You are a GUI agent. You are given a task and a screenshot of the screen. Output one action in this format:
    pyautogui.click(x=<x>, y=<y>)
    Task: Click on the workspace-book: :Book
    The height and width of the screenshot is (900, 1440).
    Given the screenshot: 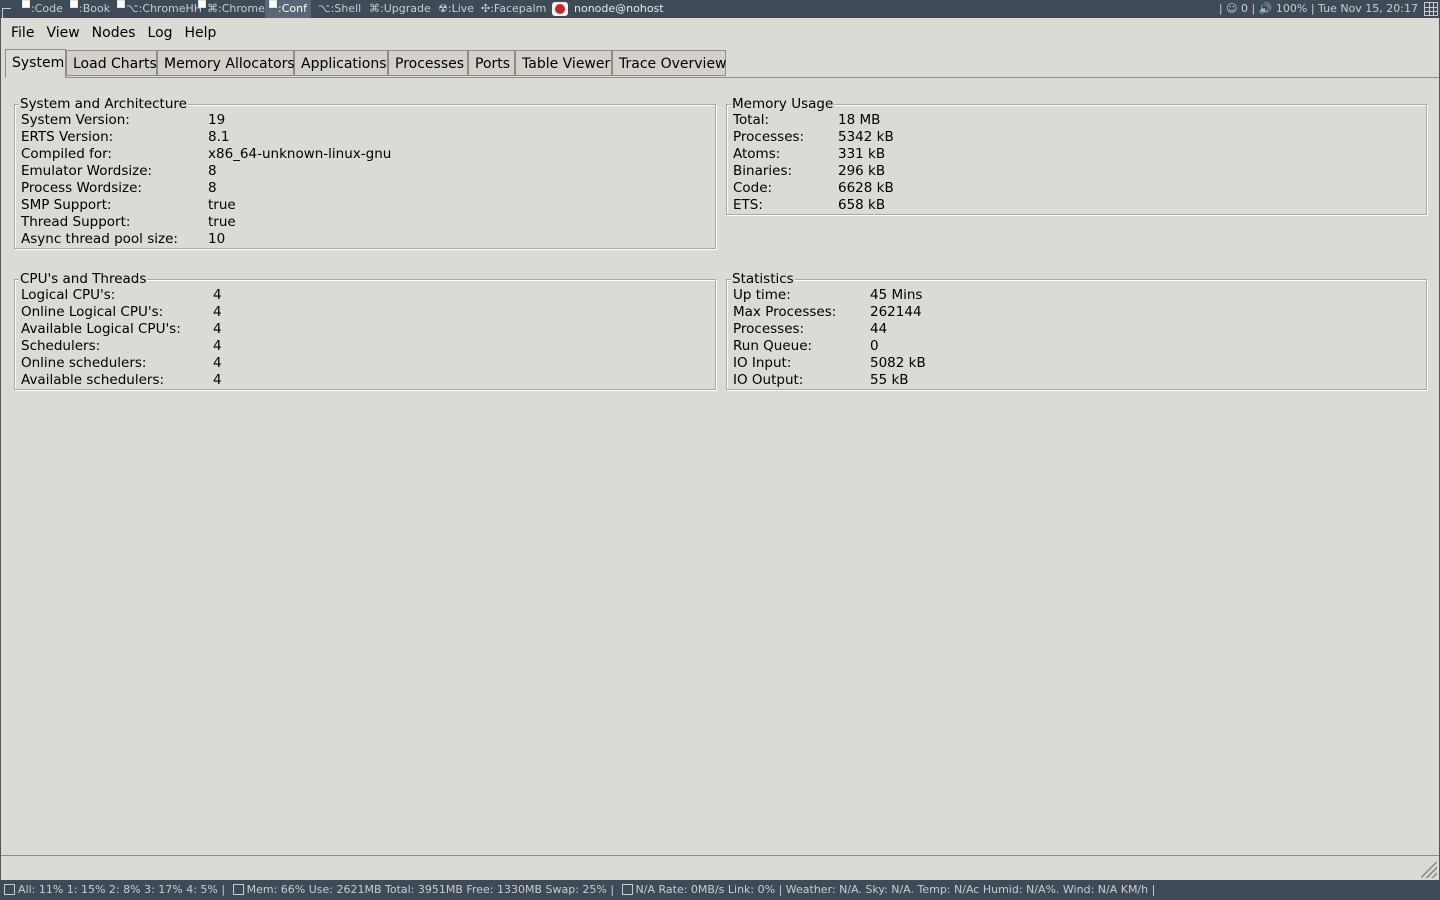 What is the action you would take?
    pyautogui.click(x=90, y=9)
    